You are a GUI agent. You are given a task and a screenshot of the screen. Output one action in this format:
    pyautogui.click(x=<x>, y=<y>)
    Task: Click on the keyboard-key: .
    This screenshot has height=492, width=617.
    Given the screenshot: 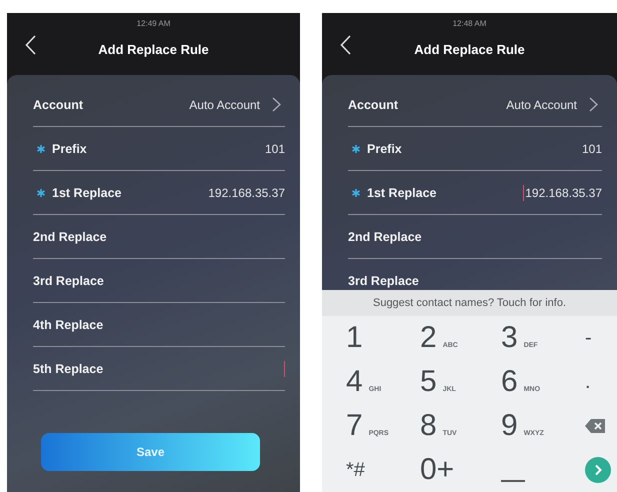 What is the action you would take?
    pyautogui.click(x=588, y=382)
    